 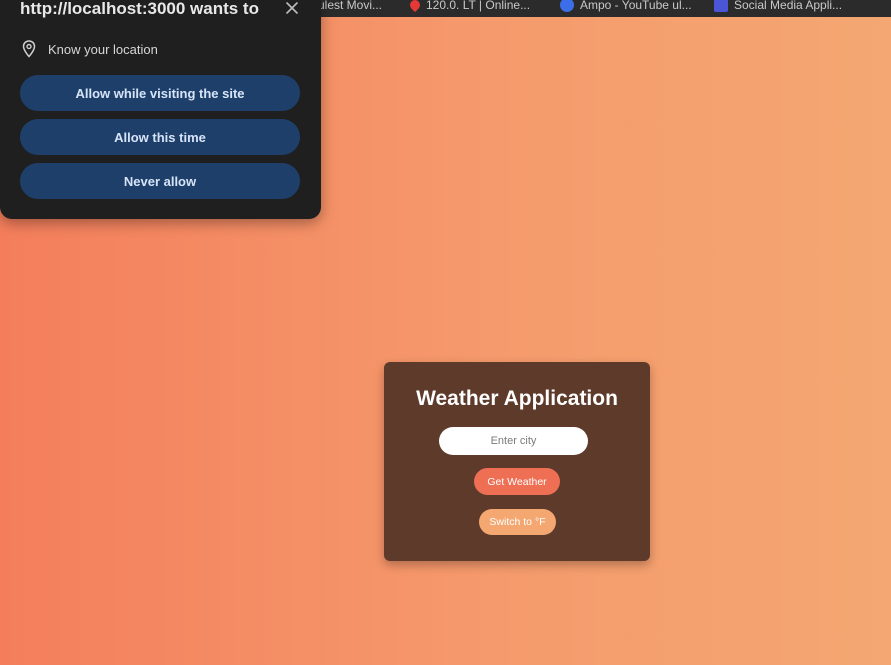 I want to click on app-title: Weather Application, so click(x=517, y=398).